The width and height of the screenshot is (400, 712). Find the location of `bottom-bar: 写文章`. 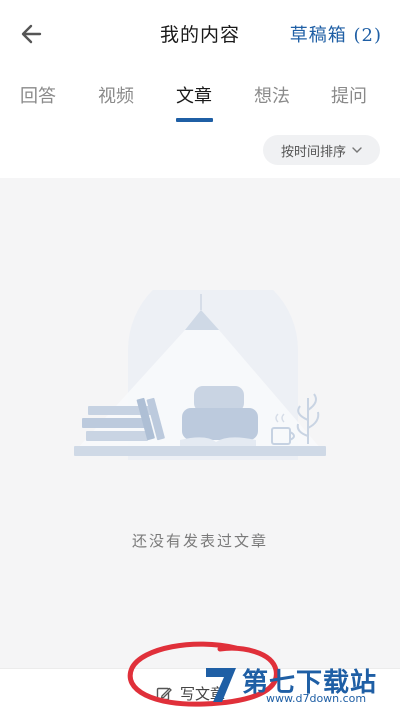

bottom-bar: 写文章 is located at coordinates (200, 690).